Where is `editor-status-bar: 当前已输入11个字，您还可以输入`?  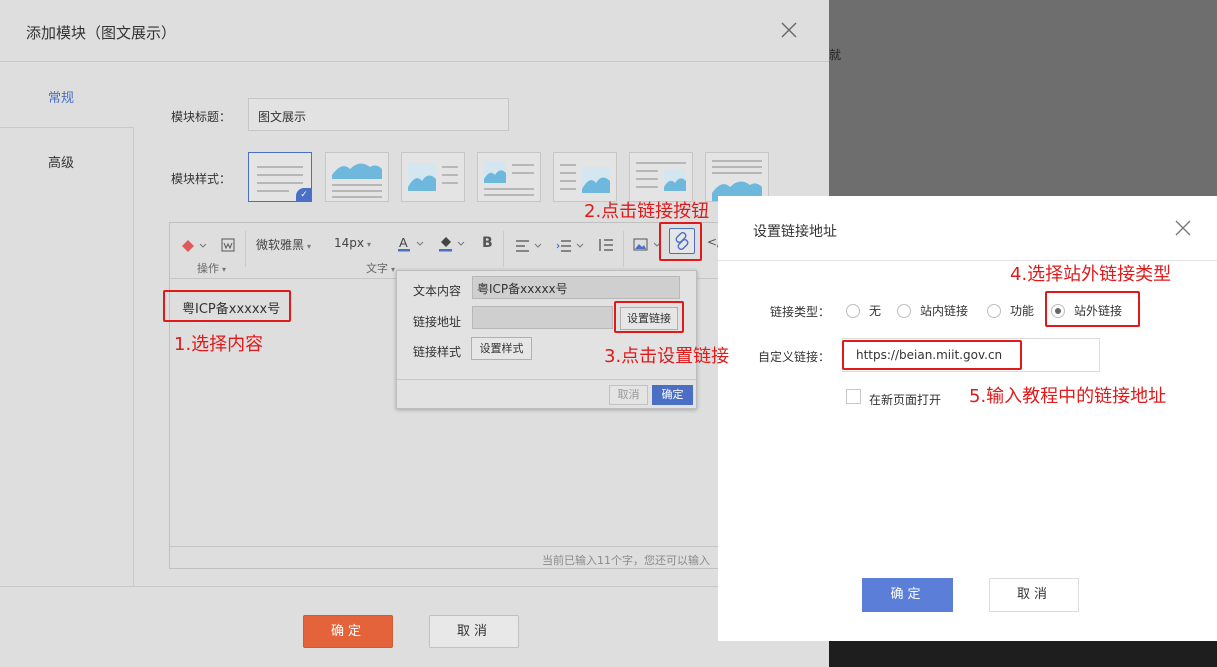
editor-status-bar: 当前已输入11个字，您还可以输入 is located at coordinates (450, 557).